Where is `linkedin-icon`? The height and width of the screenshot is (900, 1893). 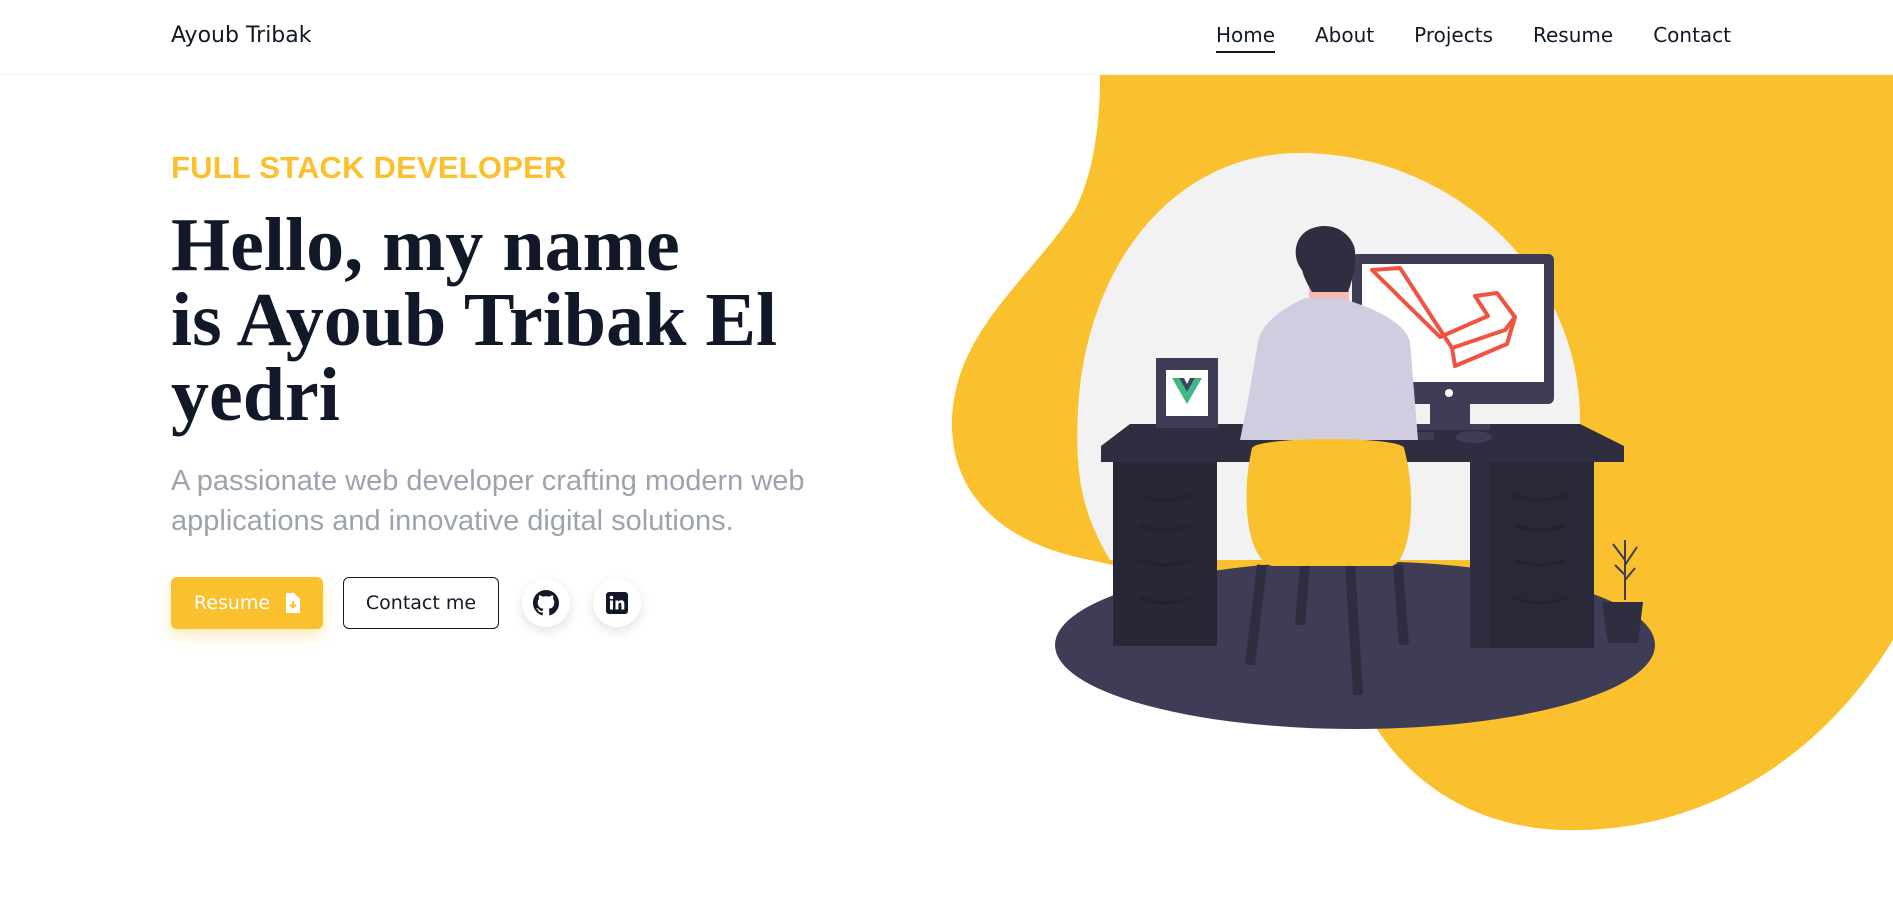 linkedin-icon is located at coordinates (617, 603).